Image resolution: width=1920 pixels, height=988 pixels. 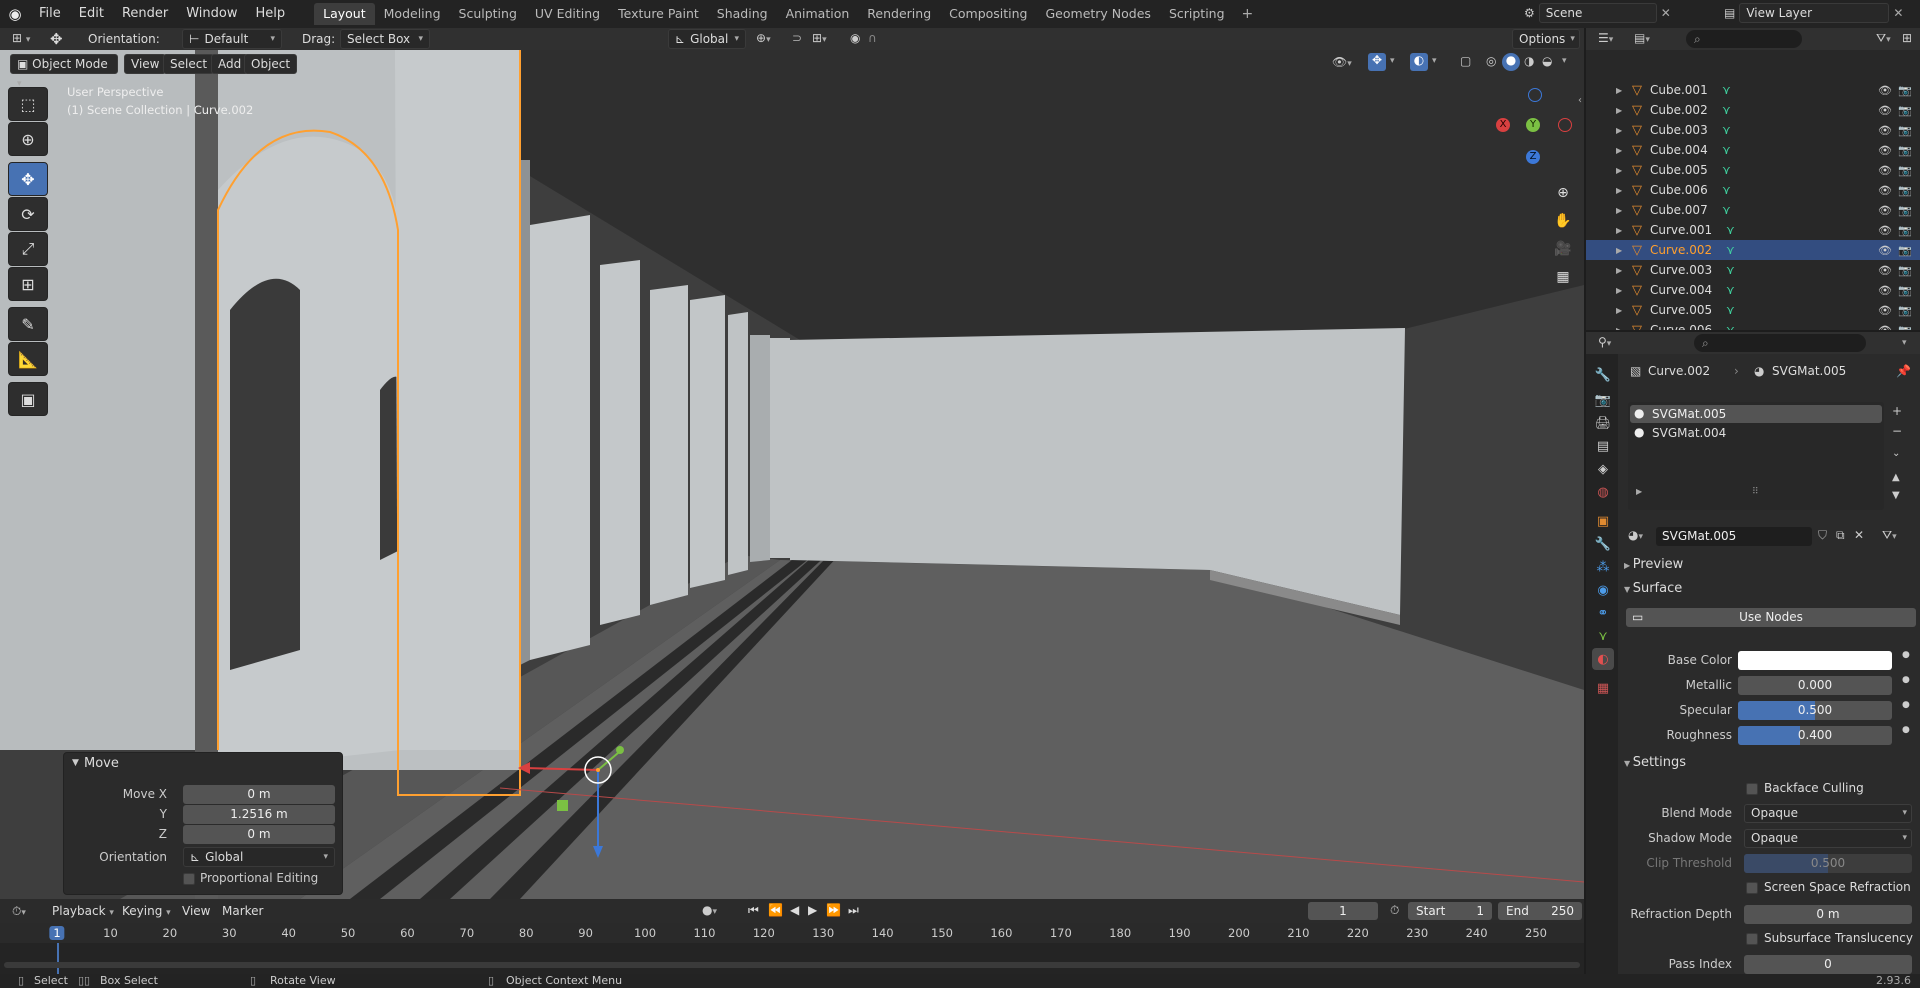 I want to click on view-layer-tab-icon: ▤, so click(x=1603, y=446).